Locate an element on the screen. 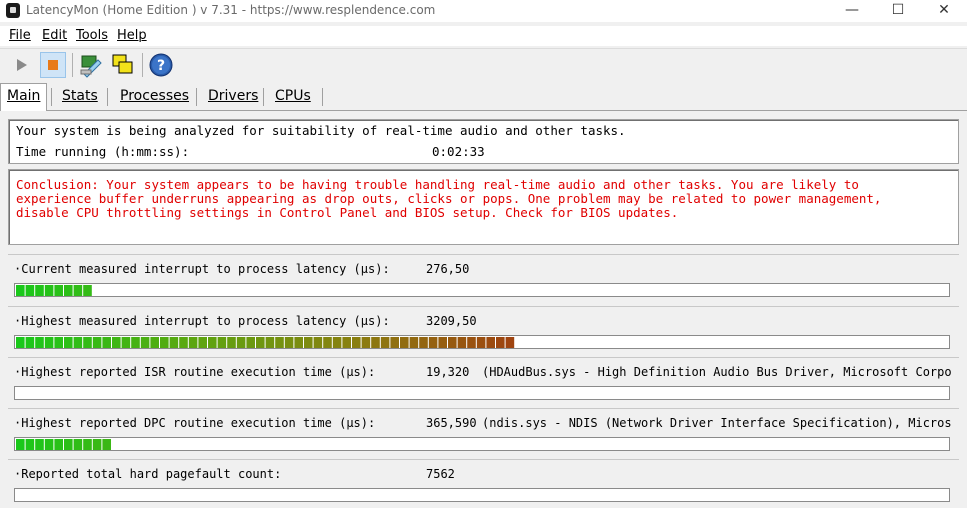  app-icon is located at coordinates (13, 10).